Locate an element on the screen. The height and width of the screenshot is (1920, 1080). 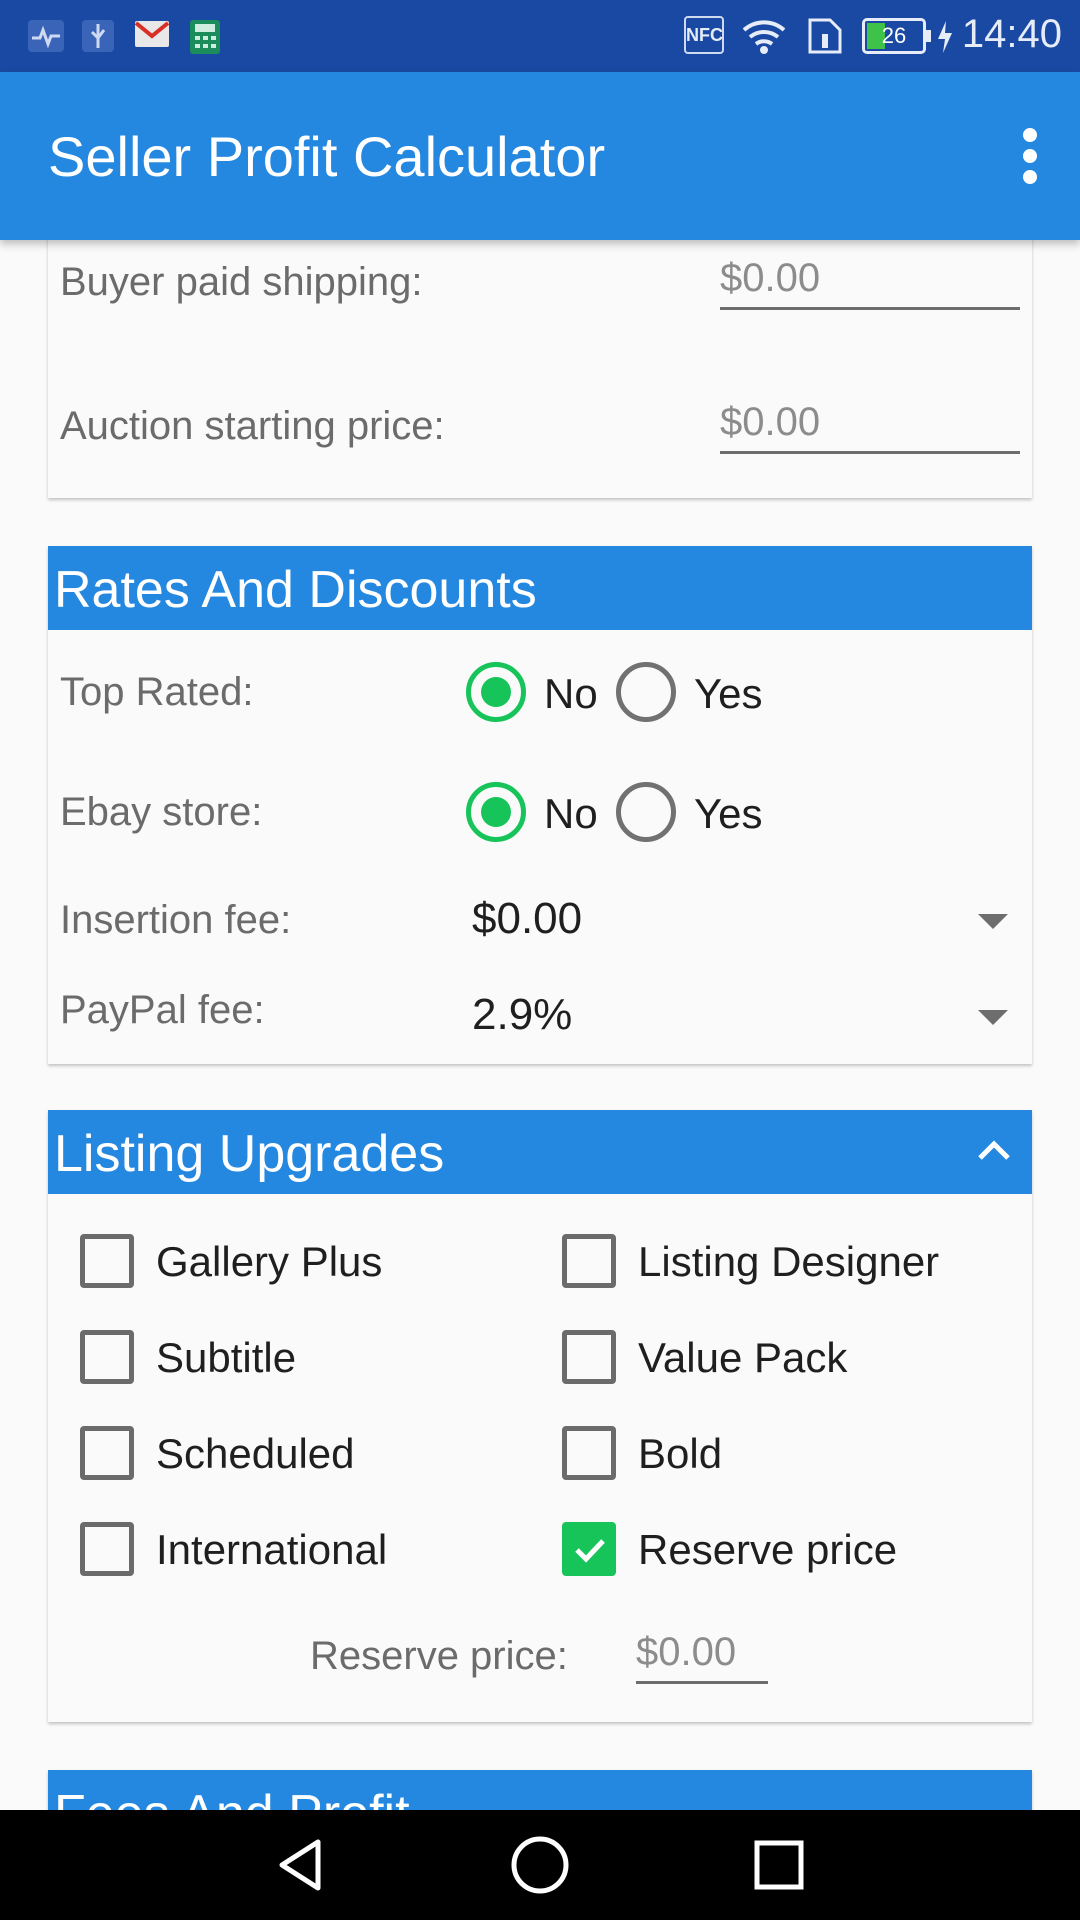
check-icon is located at coordinates (590, 1551).